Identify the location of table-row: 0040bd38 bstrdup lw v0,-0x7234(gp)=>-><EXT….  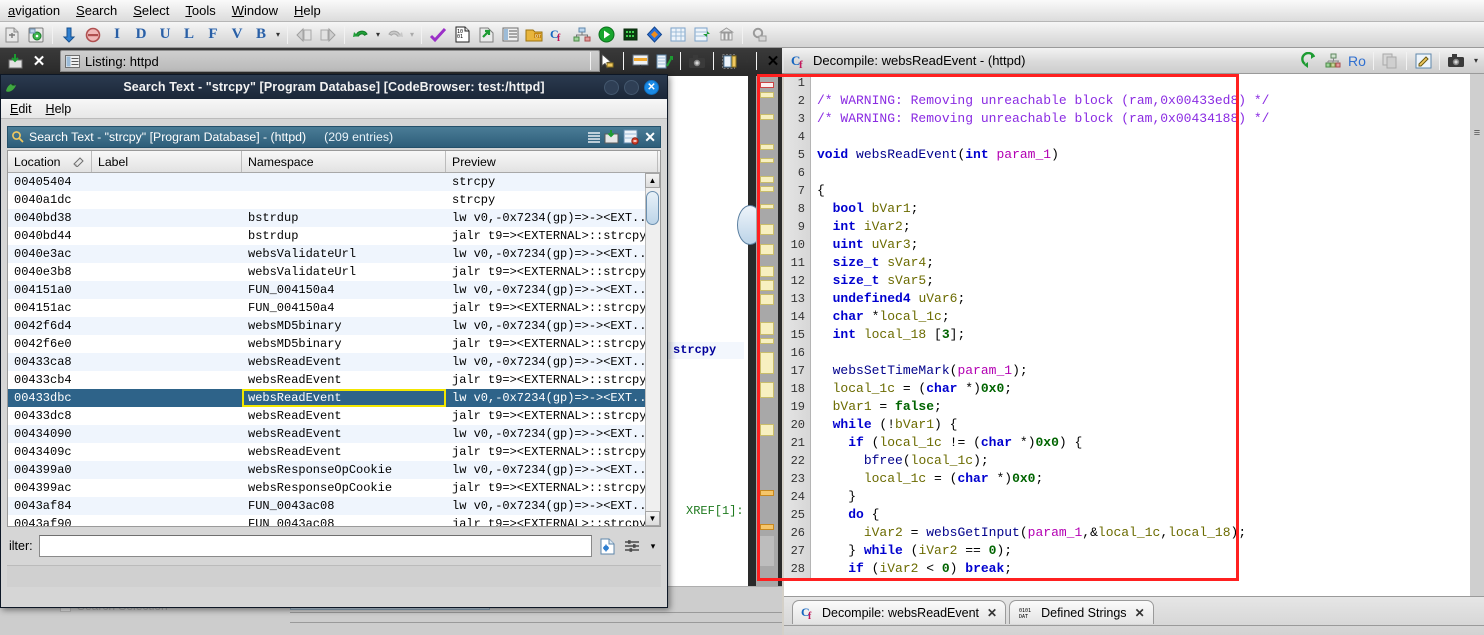
(334, 218).